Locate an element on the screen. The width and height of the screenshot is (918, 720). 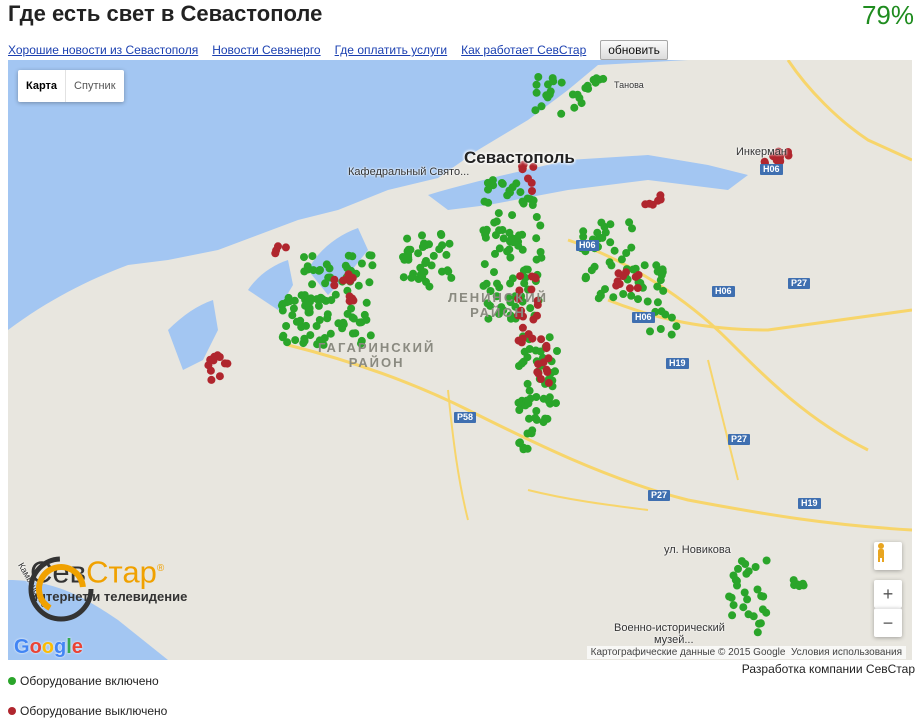
nav-link-payment: Где оплатить услуги is located at coordinates (391, 50).